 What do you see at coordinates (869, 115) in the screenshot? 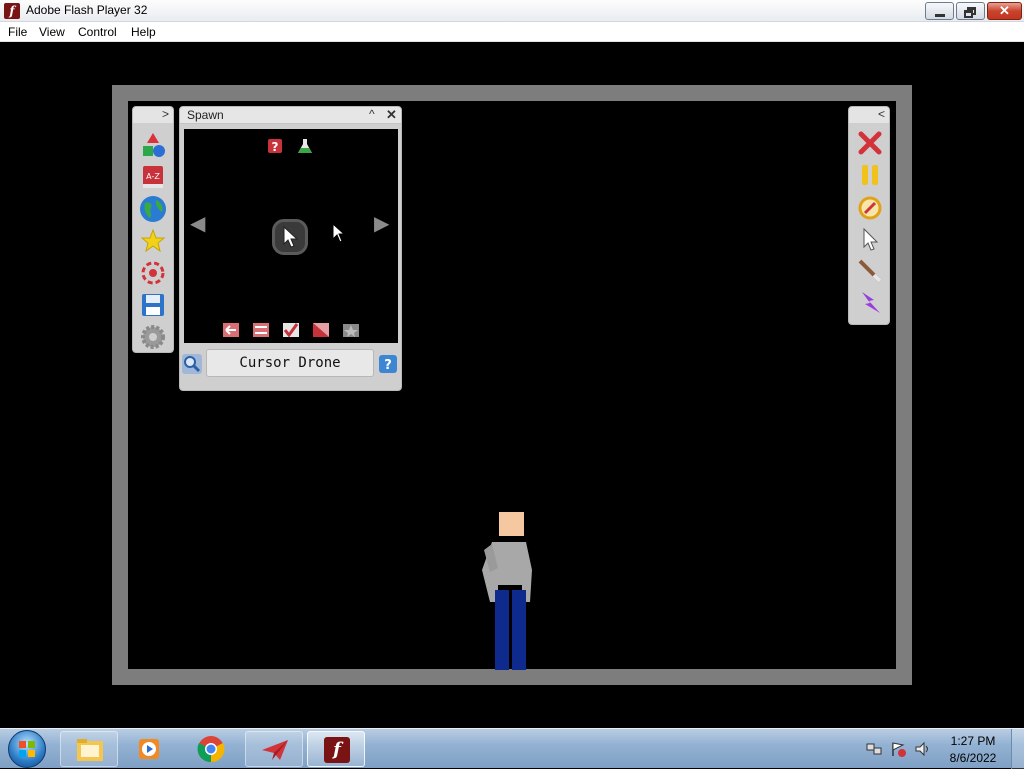
I see `right-toolbar-header: <` at bounding box center [869, 115].